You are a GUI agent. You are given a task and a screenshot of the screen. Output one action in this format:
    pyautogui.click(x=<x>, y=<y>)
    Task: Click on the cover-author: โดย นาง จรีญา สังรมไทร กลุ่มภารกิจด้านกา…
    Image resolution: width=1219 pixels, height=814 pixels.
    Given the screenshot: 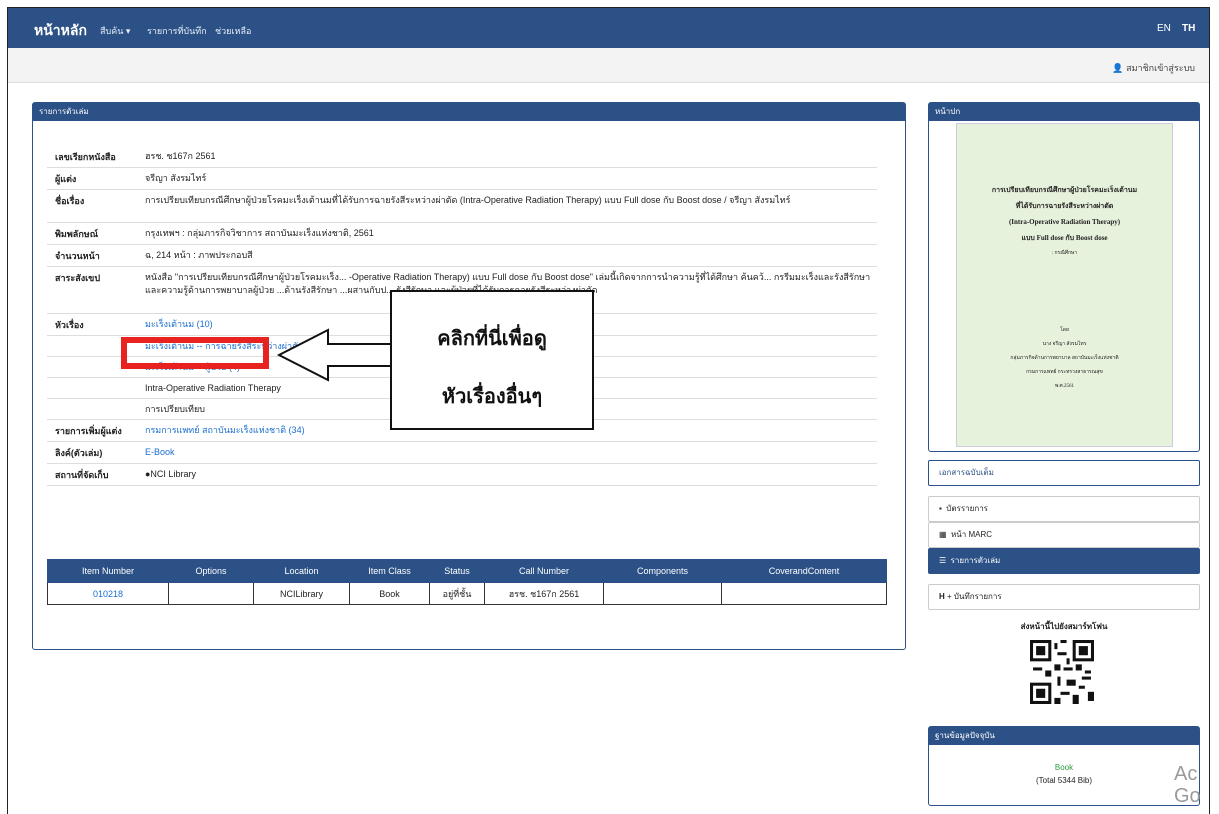 What is the action you would take?
    pyautogui.click(x=1064, y=359)
    